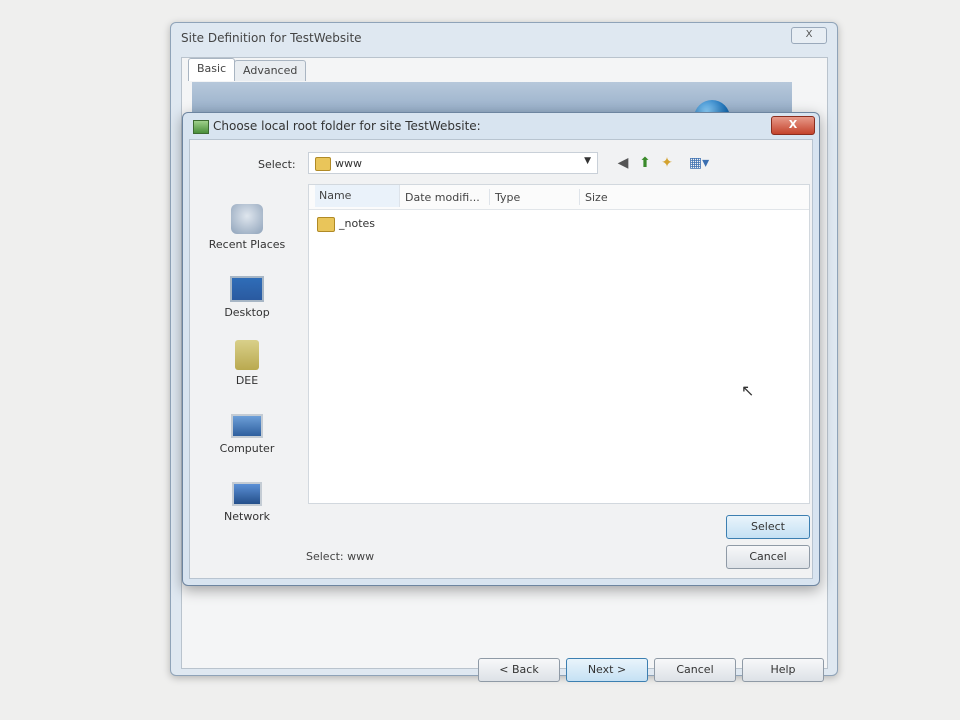  I want to click on network-icon, so click(247, 494).